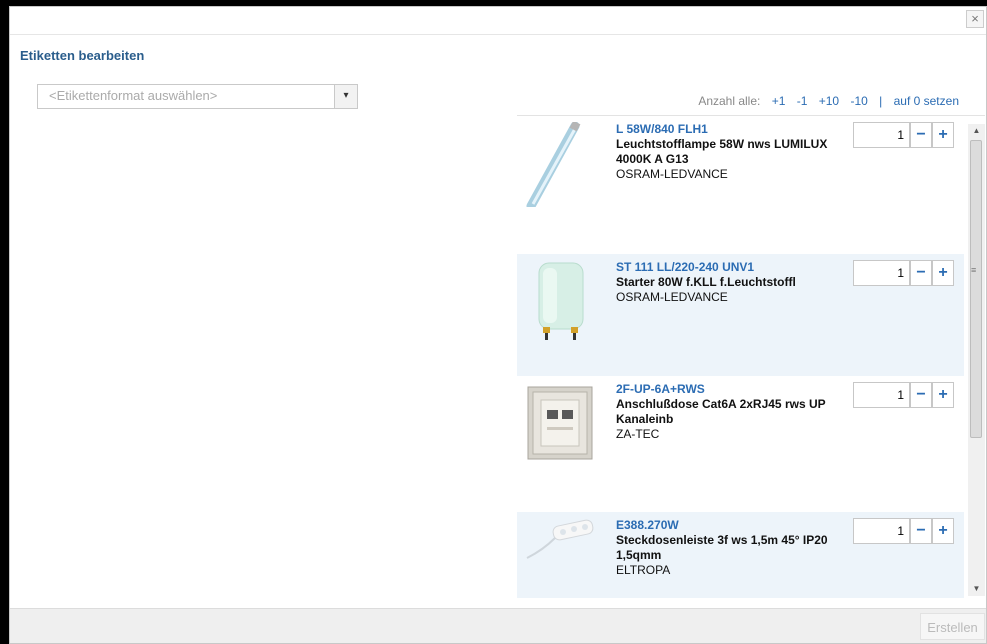 Image resolution: width=987 pixels, height=644 pixels. What do you see at coordinates (498, 625) in the screenshot?
I see `dialog-footer: Erstellen` at bounding box center [498, 625].